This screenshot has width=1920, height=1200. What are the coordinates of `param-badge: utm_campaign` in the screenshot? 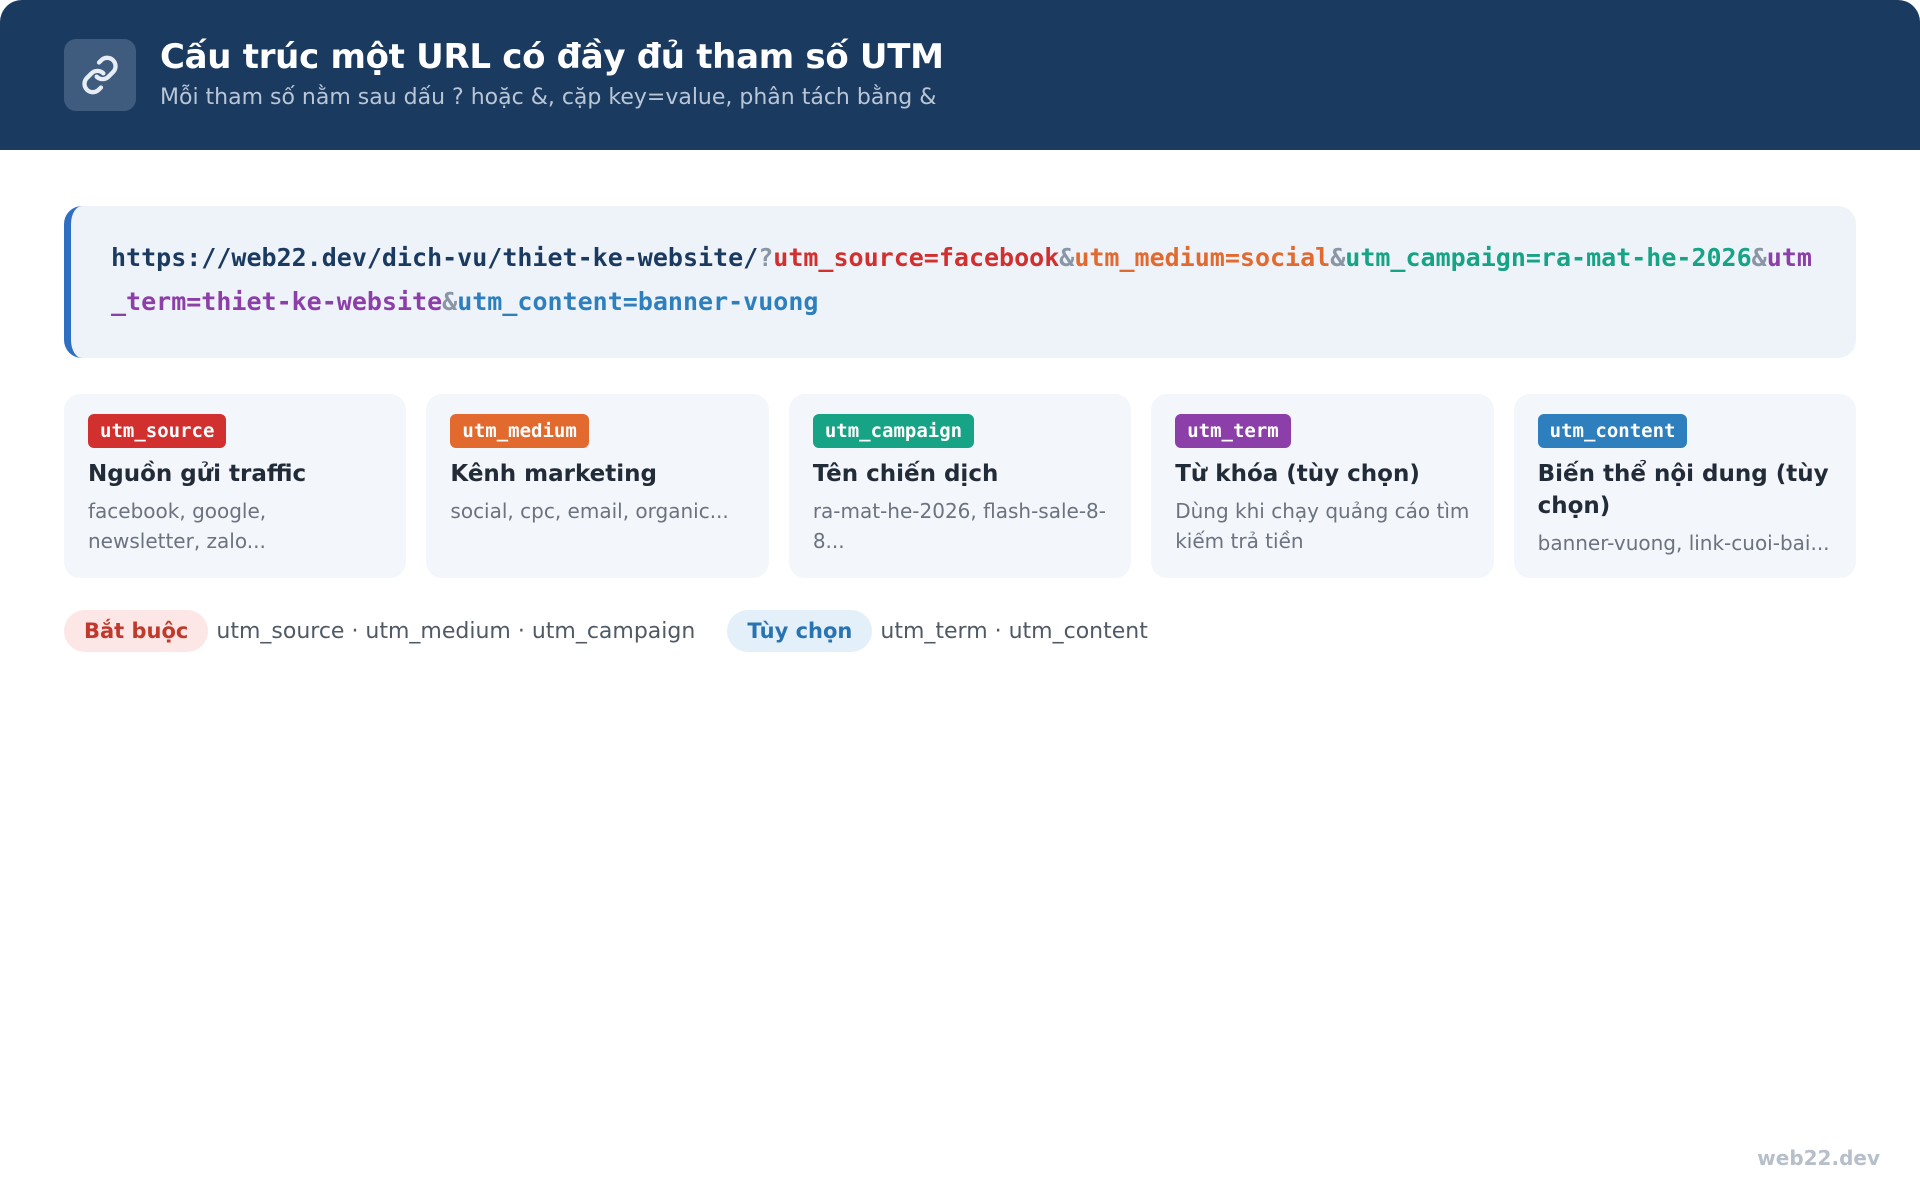 It's located at (893, 431).